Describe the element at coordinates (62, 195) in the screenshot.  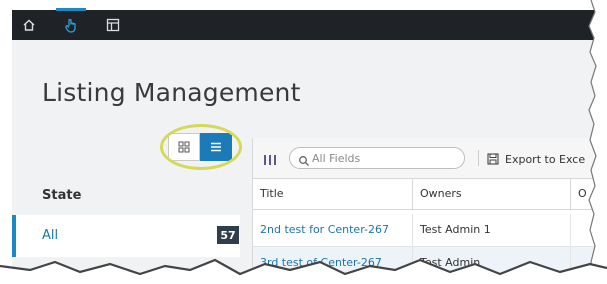
I see `state-heading: State` at that location.